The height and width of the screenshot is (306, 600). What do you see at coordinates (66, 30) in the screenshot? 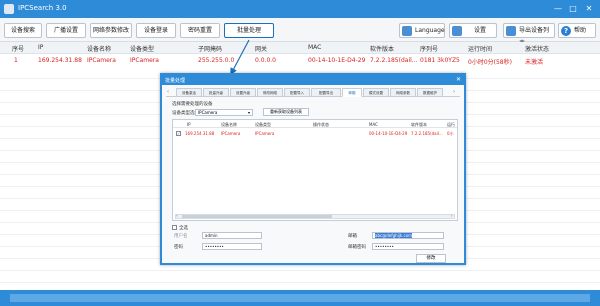
I see `broadcast-settings-button: 广播设置` at bounding box center [66, 30].